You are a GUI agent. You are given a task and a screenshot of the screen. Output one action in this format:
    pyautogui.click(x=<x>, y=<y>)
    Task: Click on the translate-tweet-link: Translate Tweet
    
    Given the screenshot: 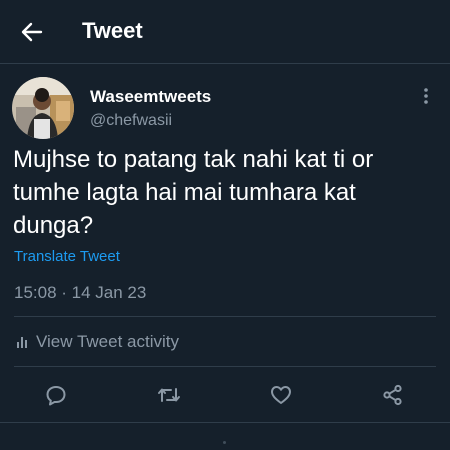 What is the action you would take?
    pyautogui.click(x=67, y=256)
    